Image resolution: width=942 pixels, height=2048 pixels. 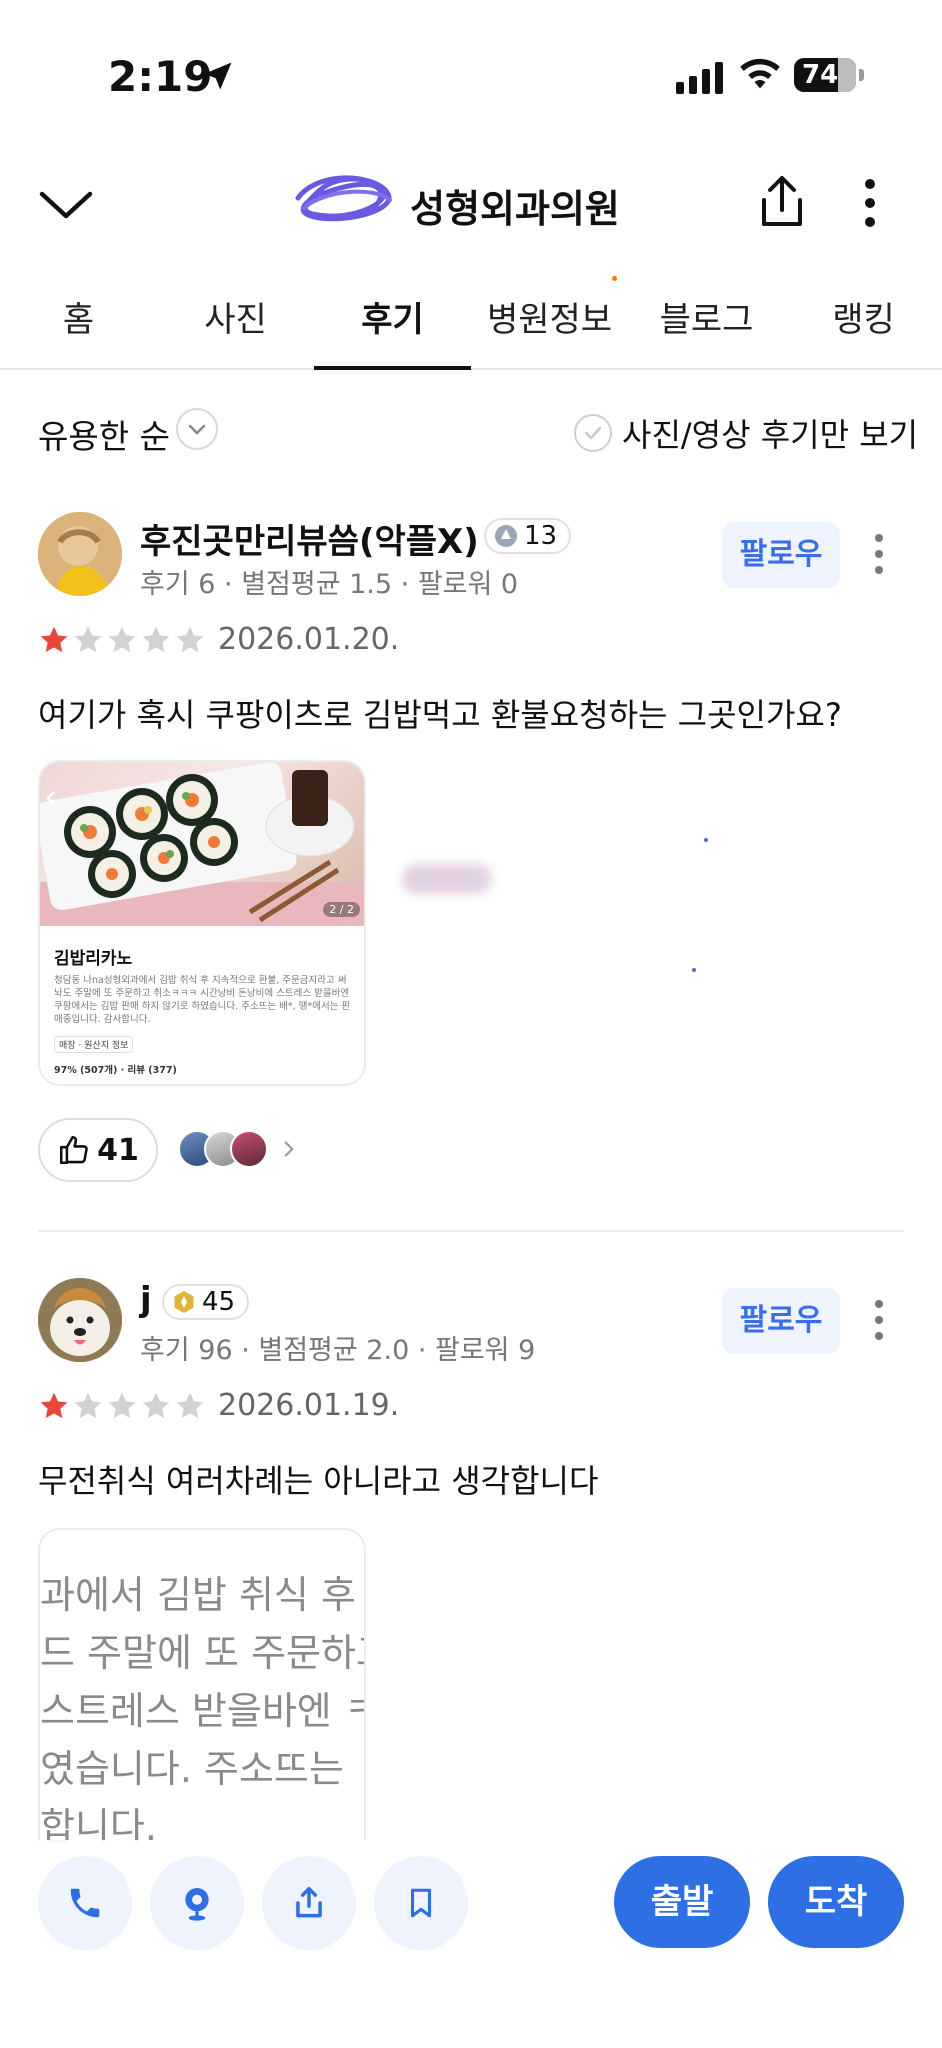 I want to click on tab-ranking: 랭킹, so click(x=863, y=319).